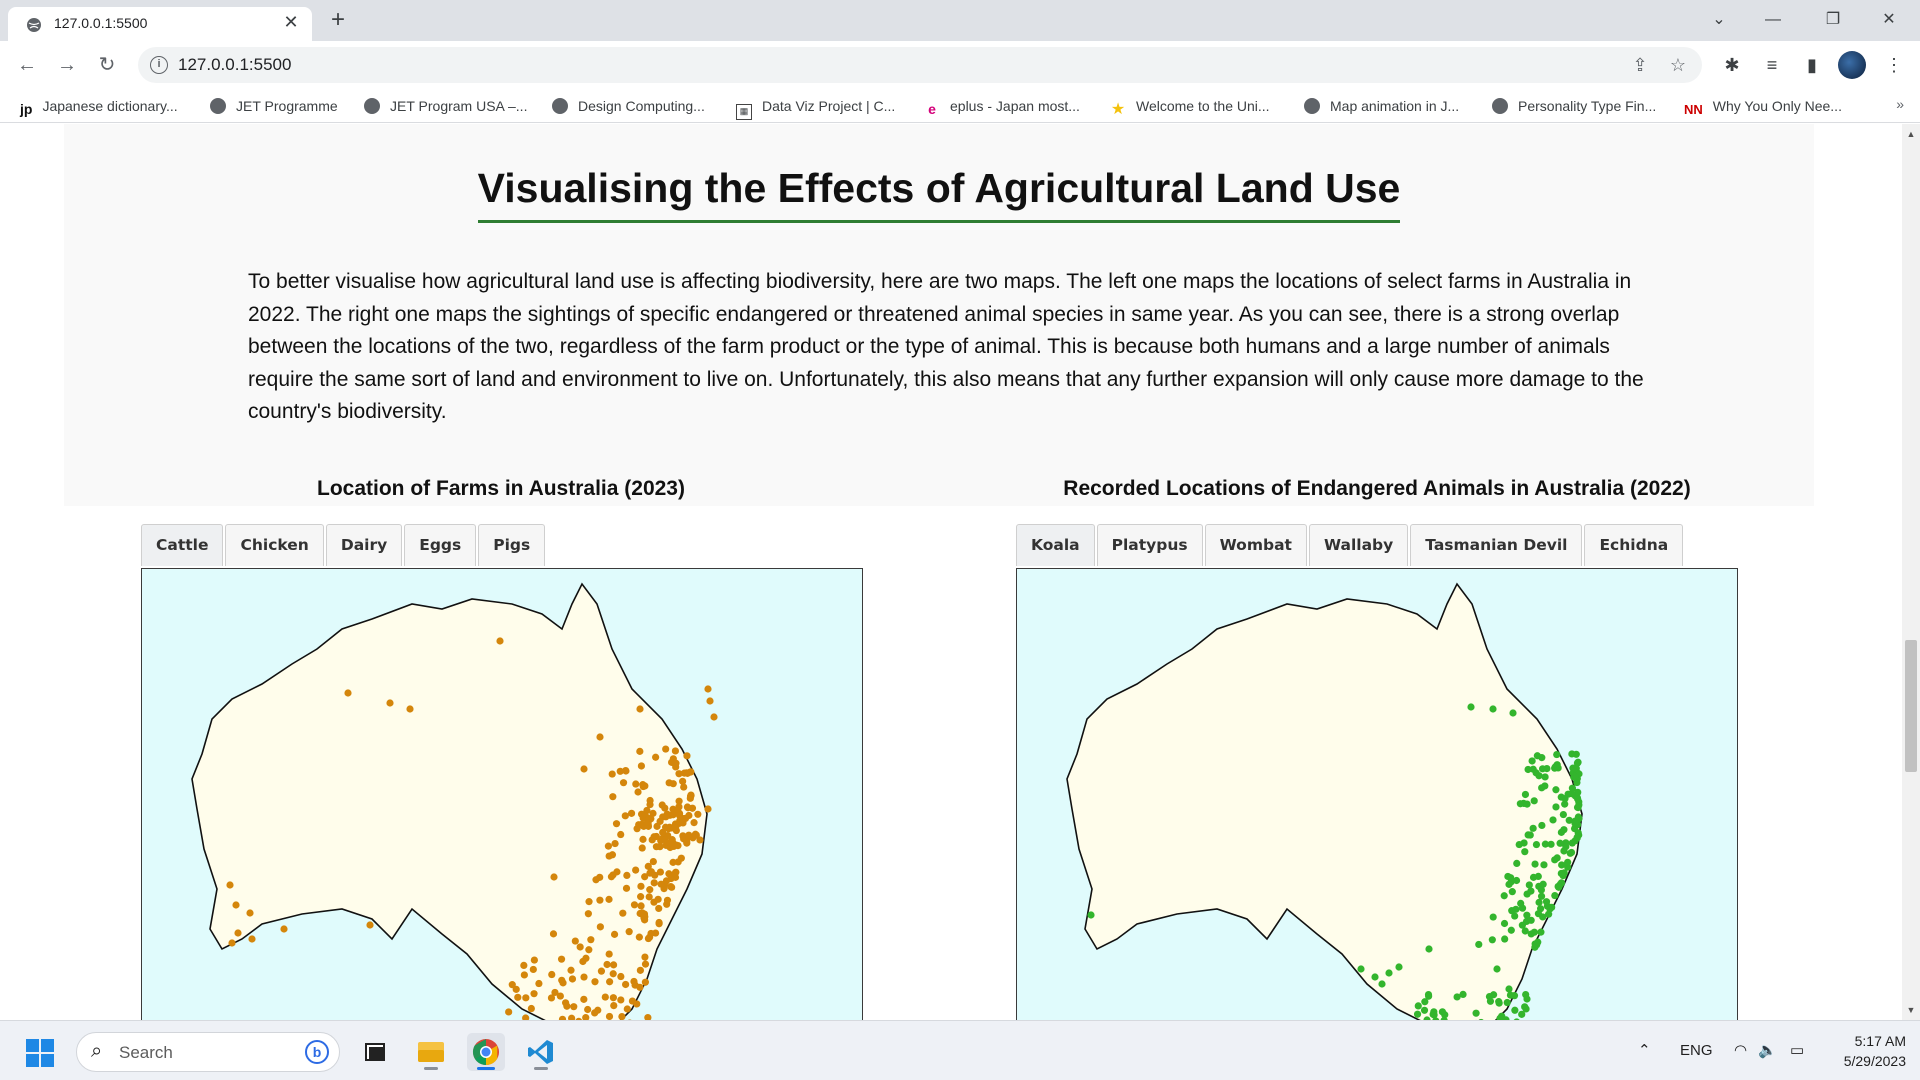  I want to click on scroll-up-icon: ▲, so click(1911, 134).